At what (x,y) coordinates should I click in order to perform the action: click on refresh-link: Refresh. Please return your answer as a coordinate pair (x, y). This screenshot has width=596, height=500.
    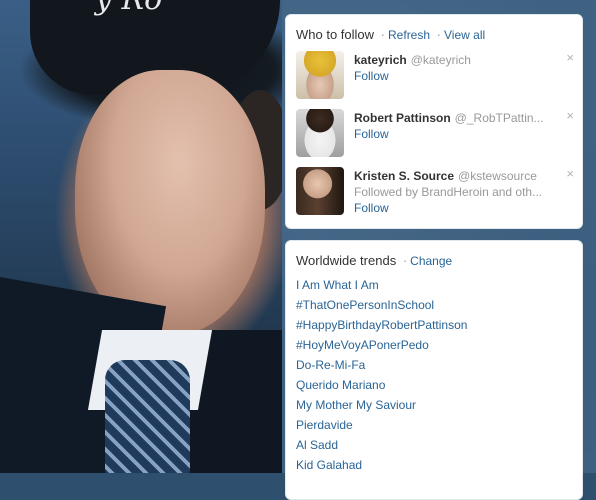
    Looking at the image, I should click on (409, 35).